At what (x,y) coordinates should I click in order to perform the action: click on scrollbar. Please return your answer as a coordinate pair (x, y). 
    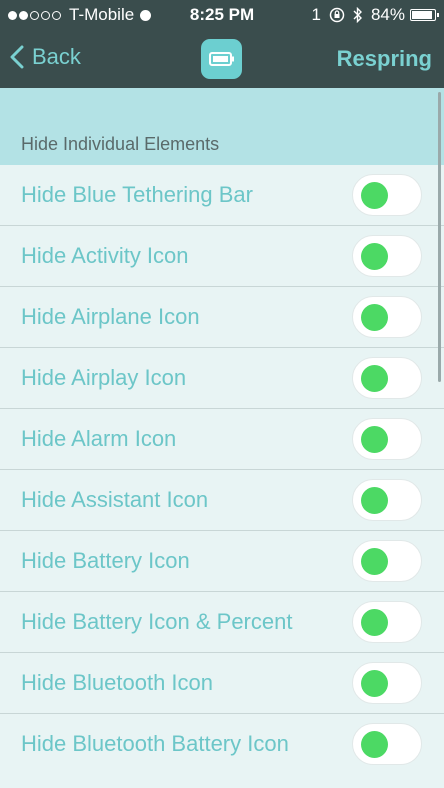
    Looking at the image, I should click on (439, 237).